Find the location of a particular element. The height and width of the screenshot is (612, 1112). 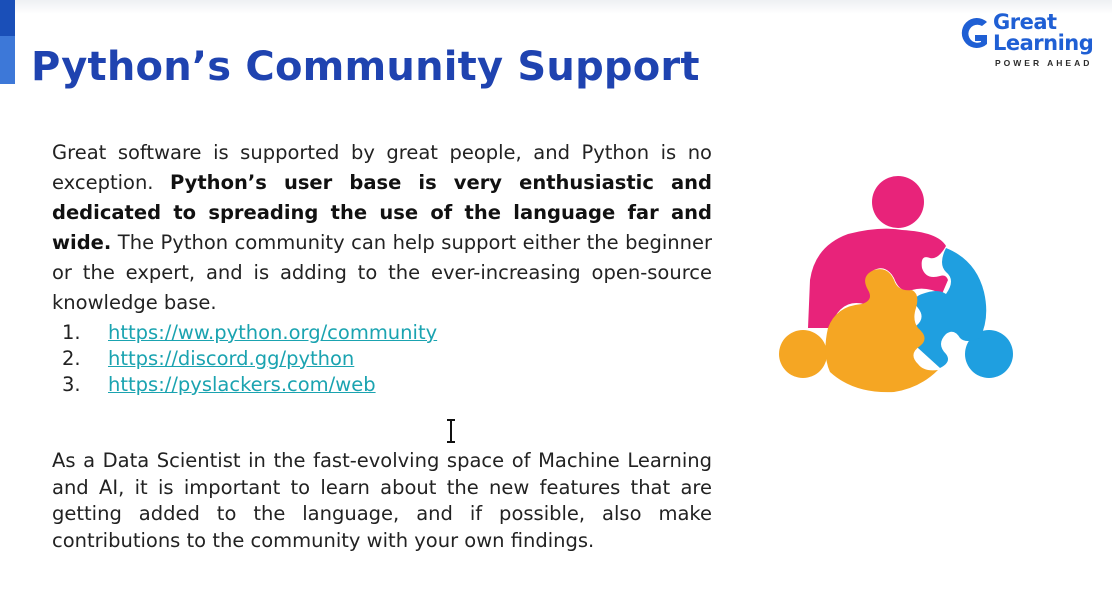

list-item: 1. https://ww.python.org/community is located at coordinates (249, 333).